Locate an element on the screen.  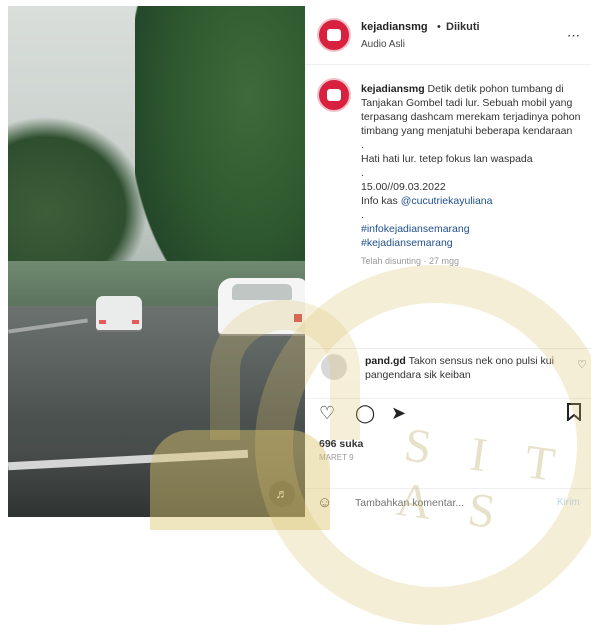
hashtag-link: #kejadiansemarang is located at coordinates (472, 243).